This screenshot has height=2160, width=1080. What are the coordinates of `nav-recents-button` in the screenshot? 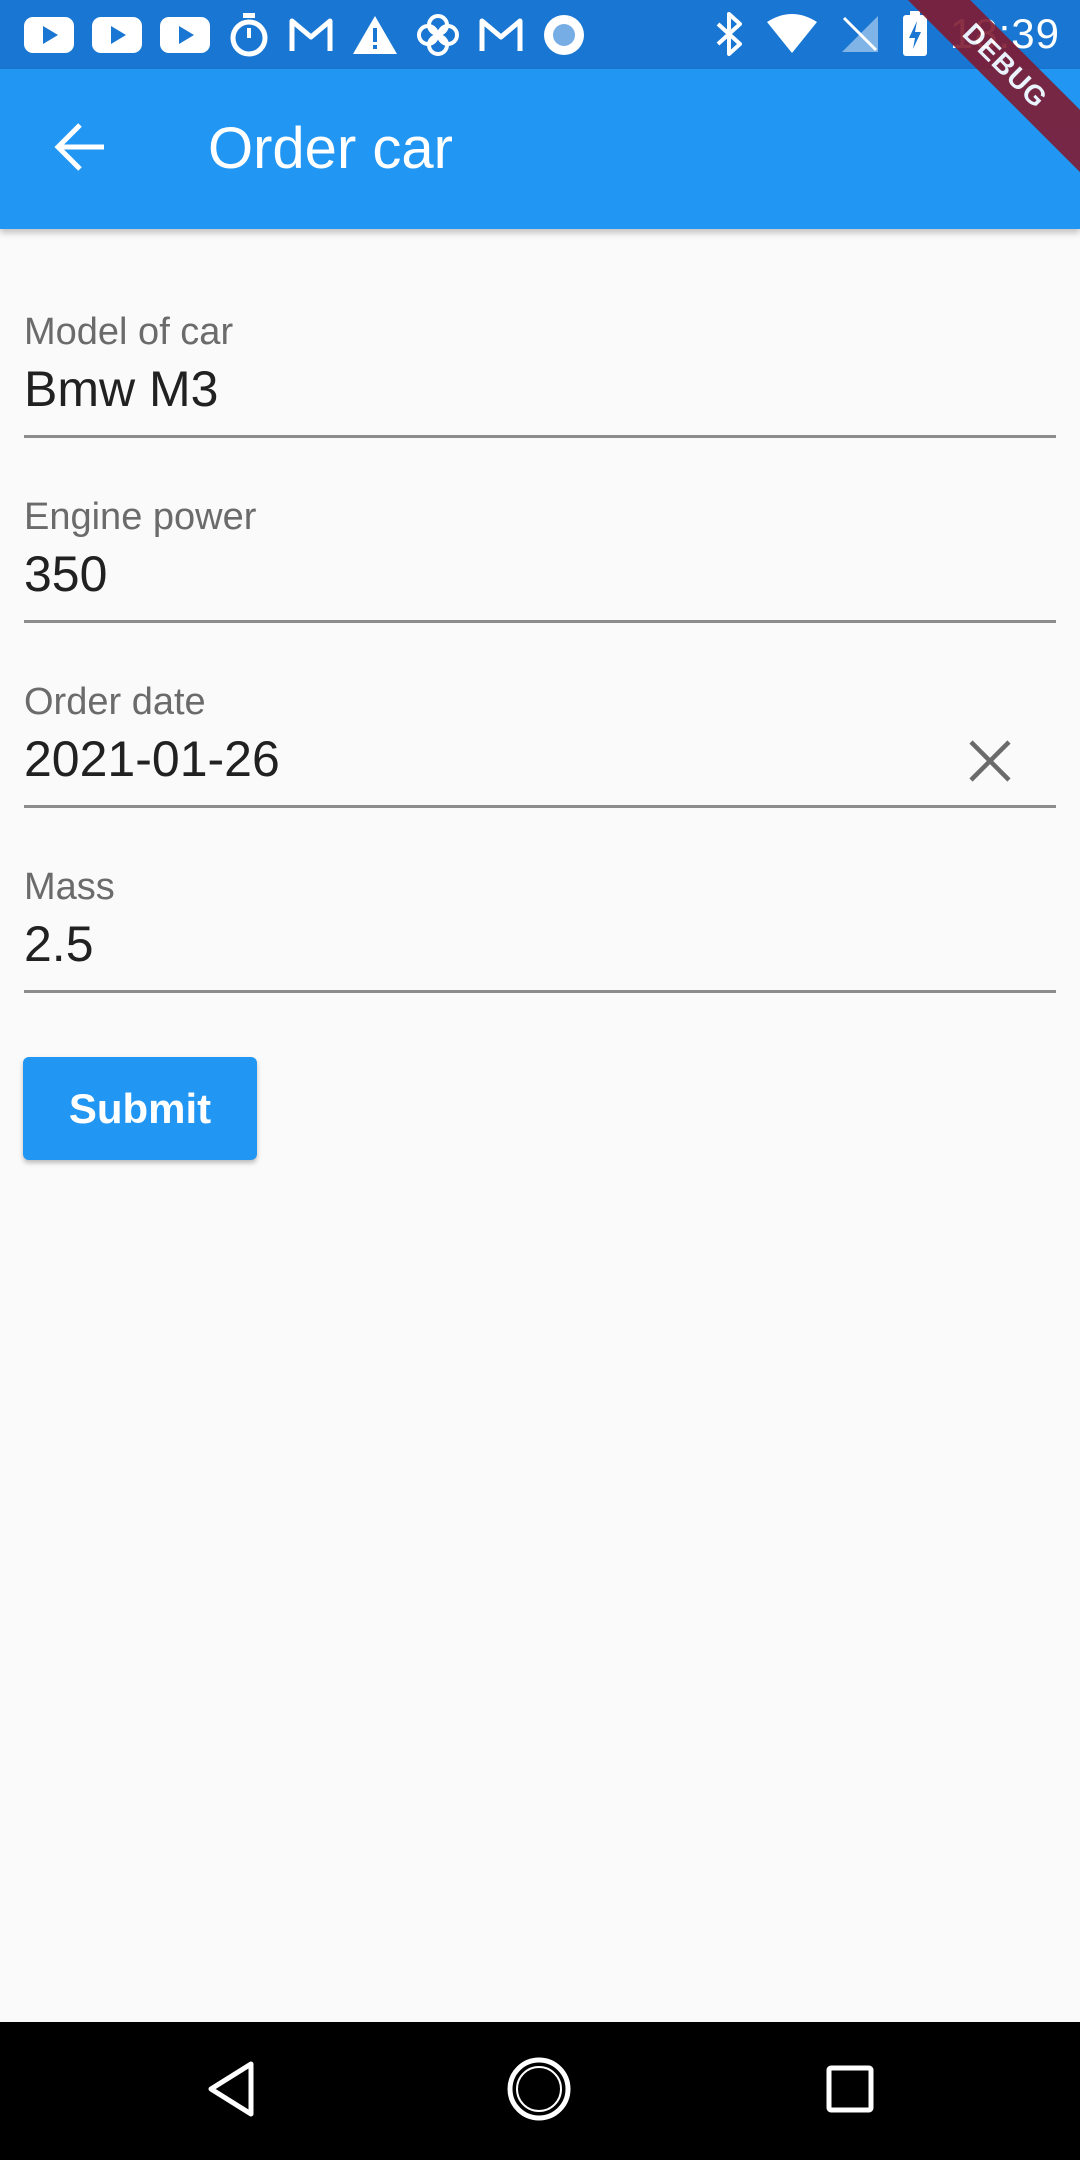 It's located at (850, 2091).